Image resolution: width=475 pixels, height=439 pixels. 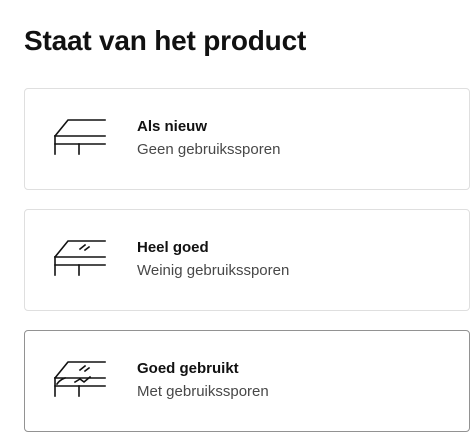 I want to click on table-scratch-heavy-icon, so click(x=79, y=381).